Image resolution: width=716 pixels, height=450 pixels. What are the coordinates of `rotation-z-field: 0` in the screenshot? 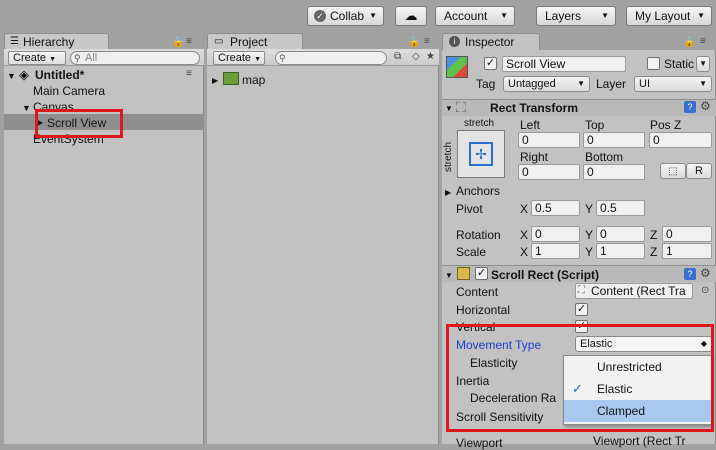 It's located at (687, 234).